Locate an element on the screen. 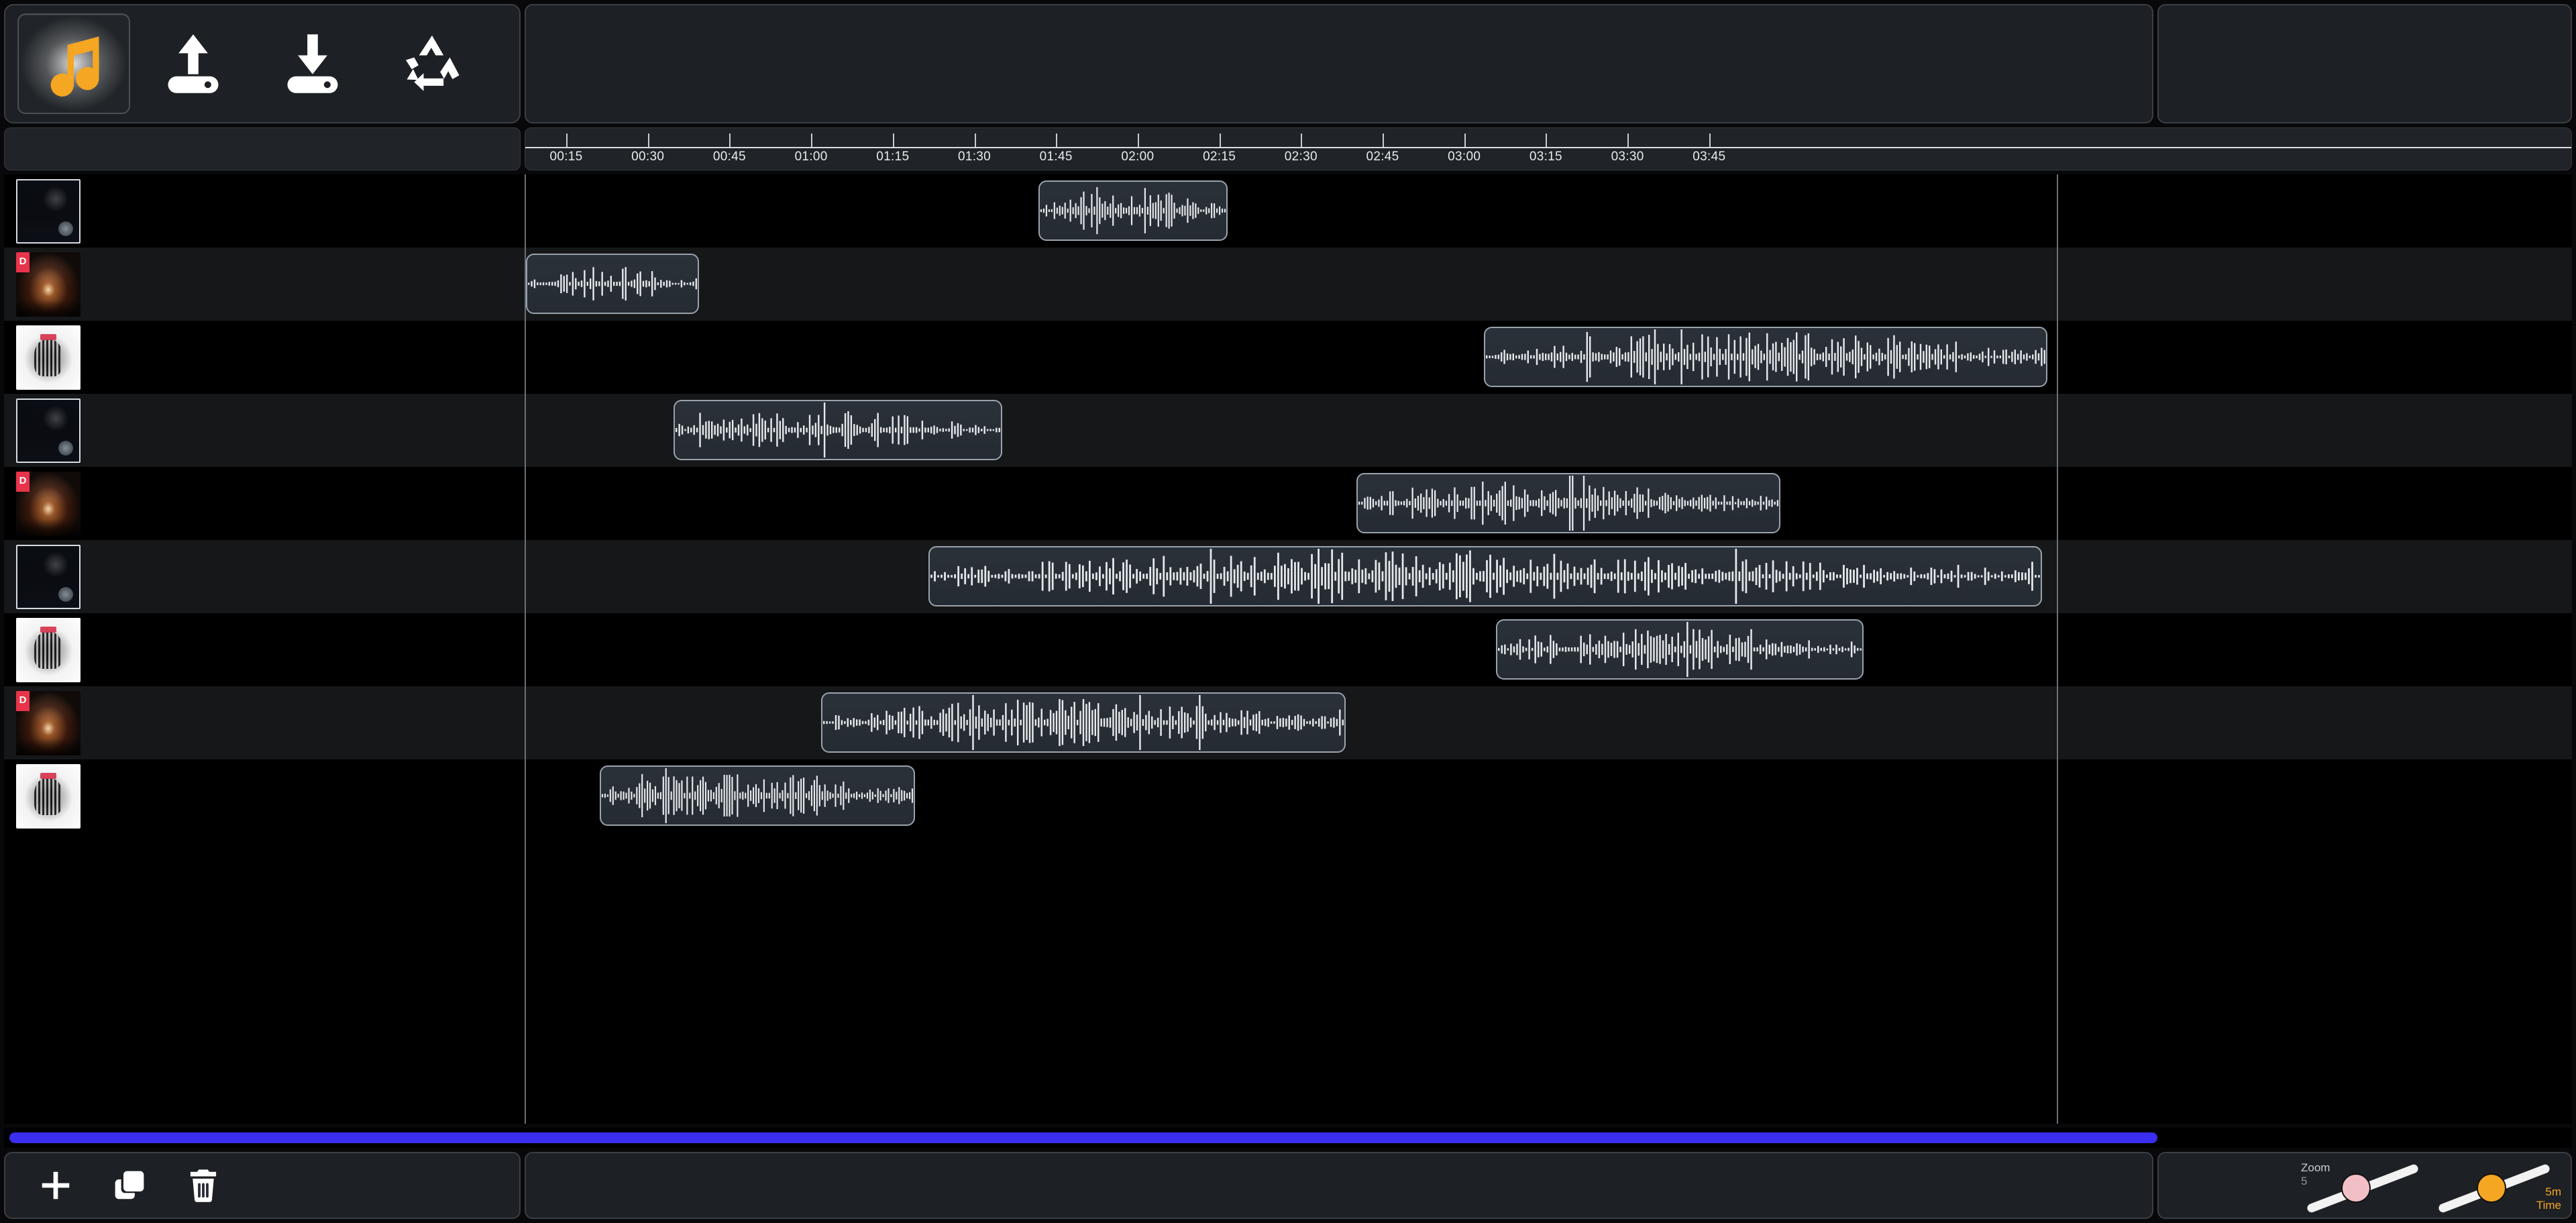 This screenshot has width=2576, height=1223. plus-icon is located at coordinates (56, 1185).